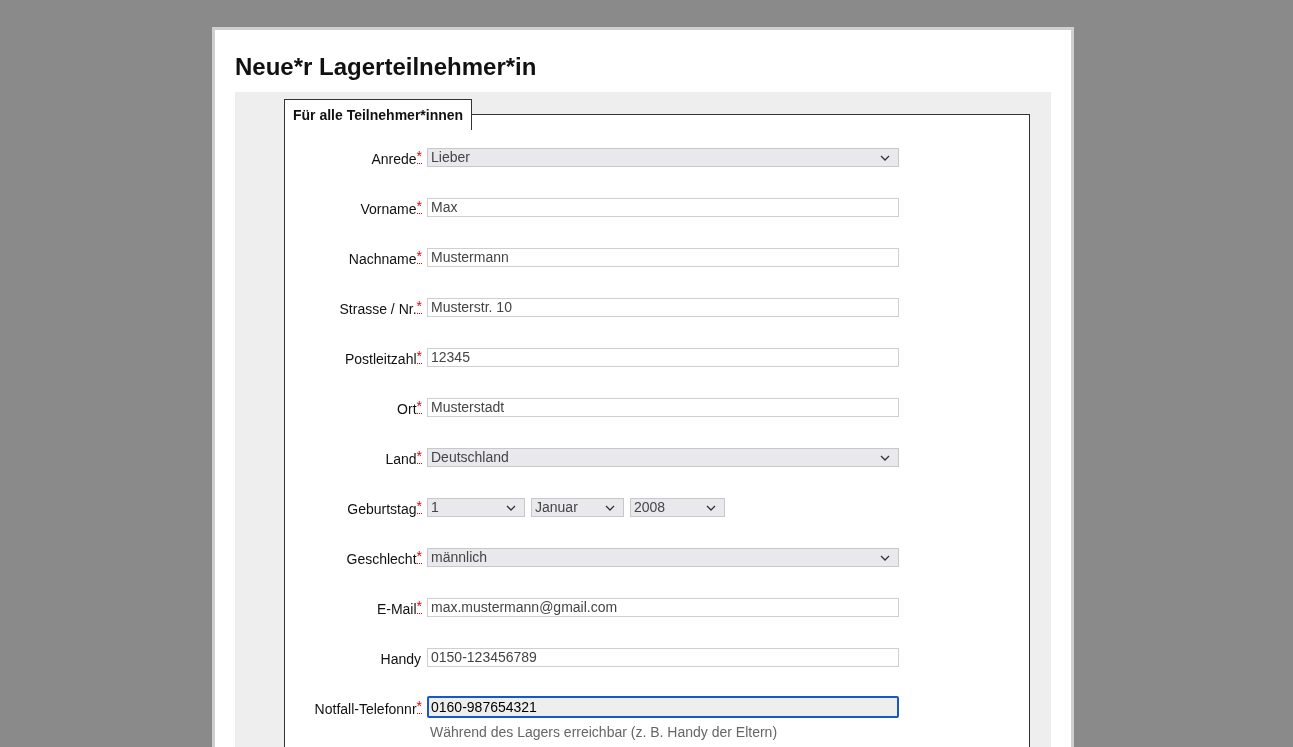 This screenshot has height=747, width=1293. What do you see at coordinates (382, 509) in the screenshot?
I see `field-label: Geburtstag` at bounding box center [382, 509].